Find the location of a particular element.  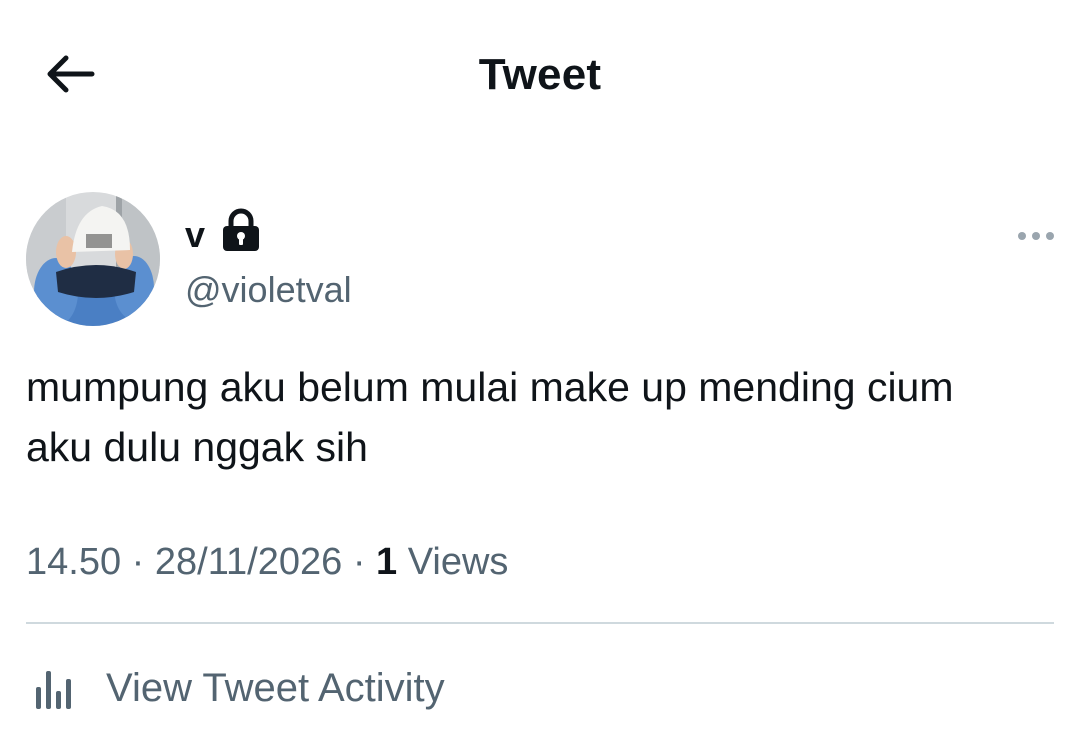

page-title: Tweet is located at coordinates (540, 74).